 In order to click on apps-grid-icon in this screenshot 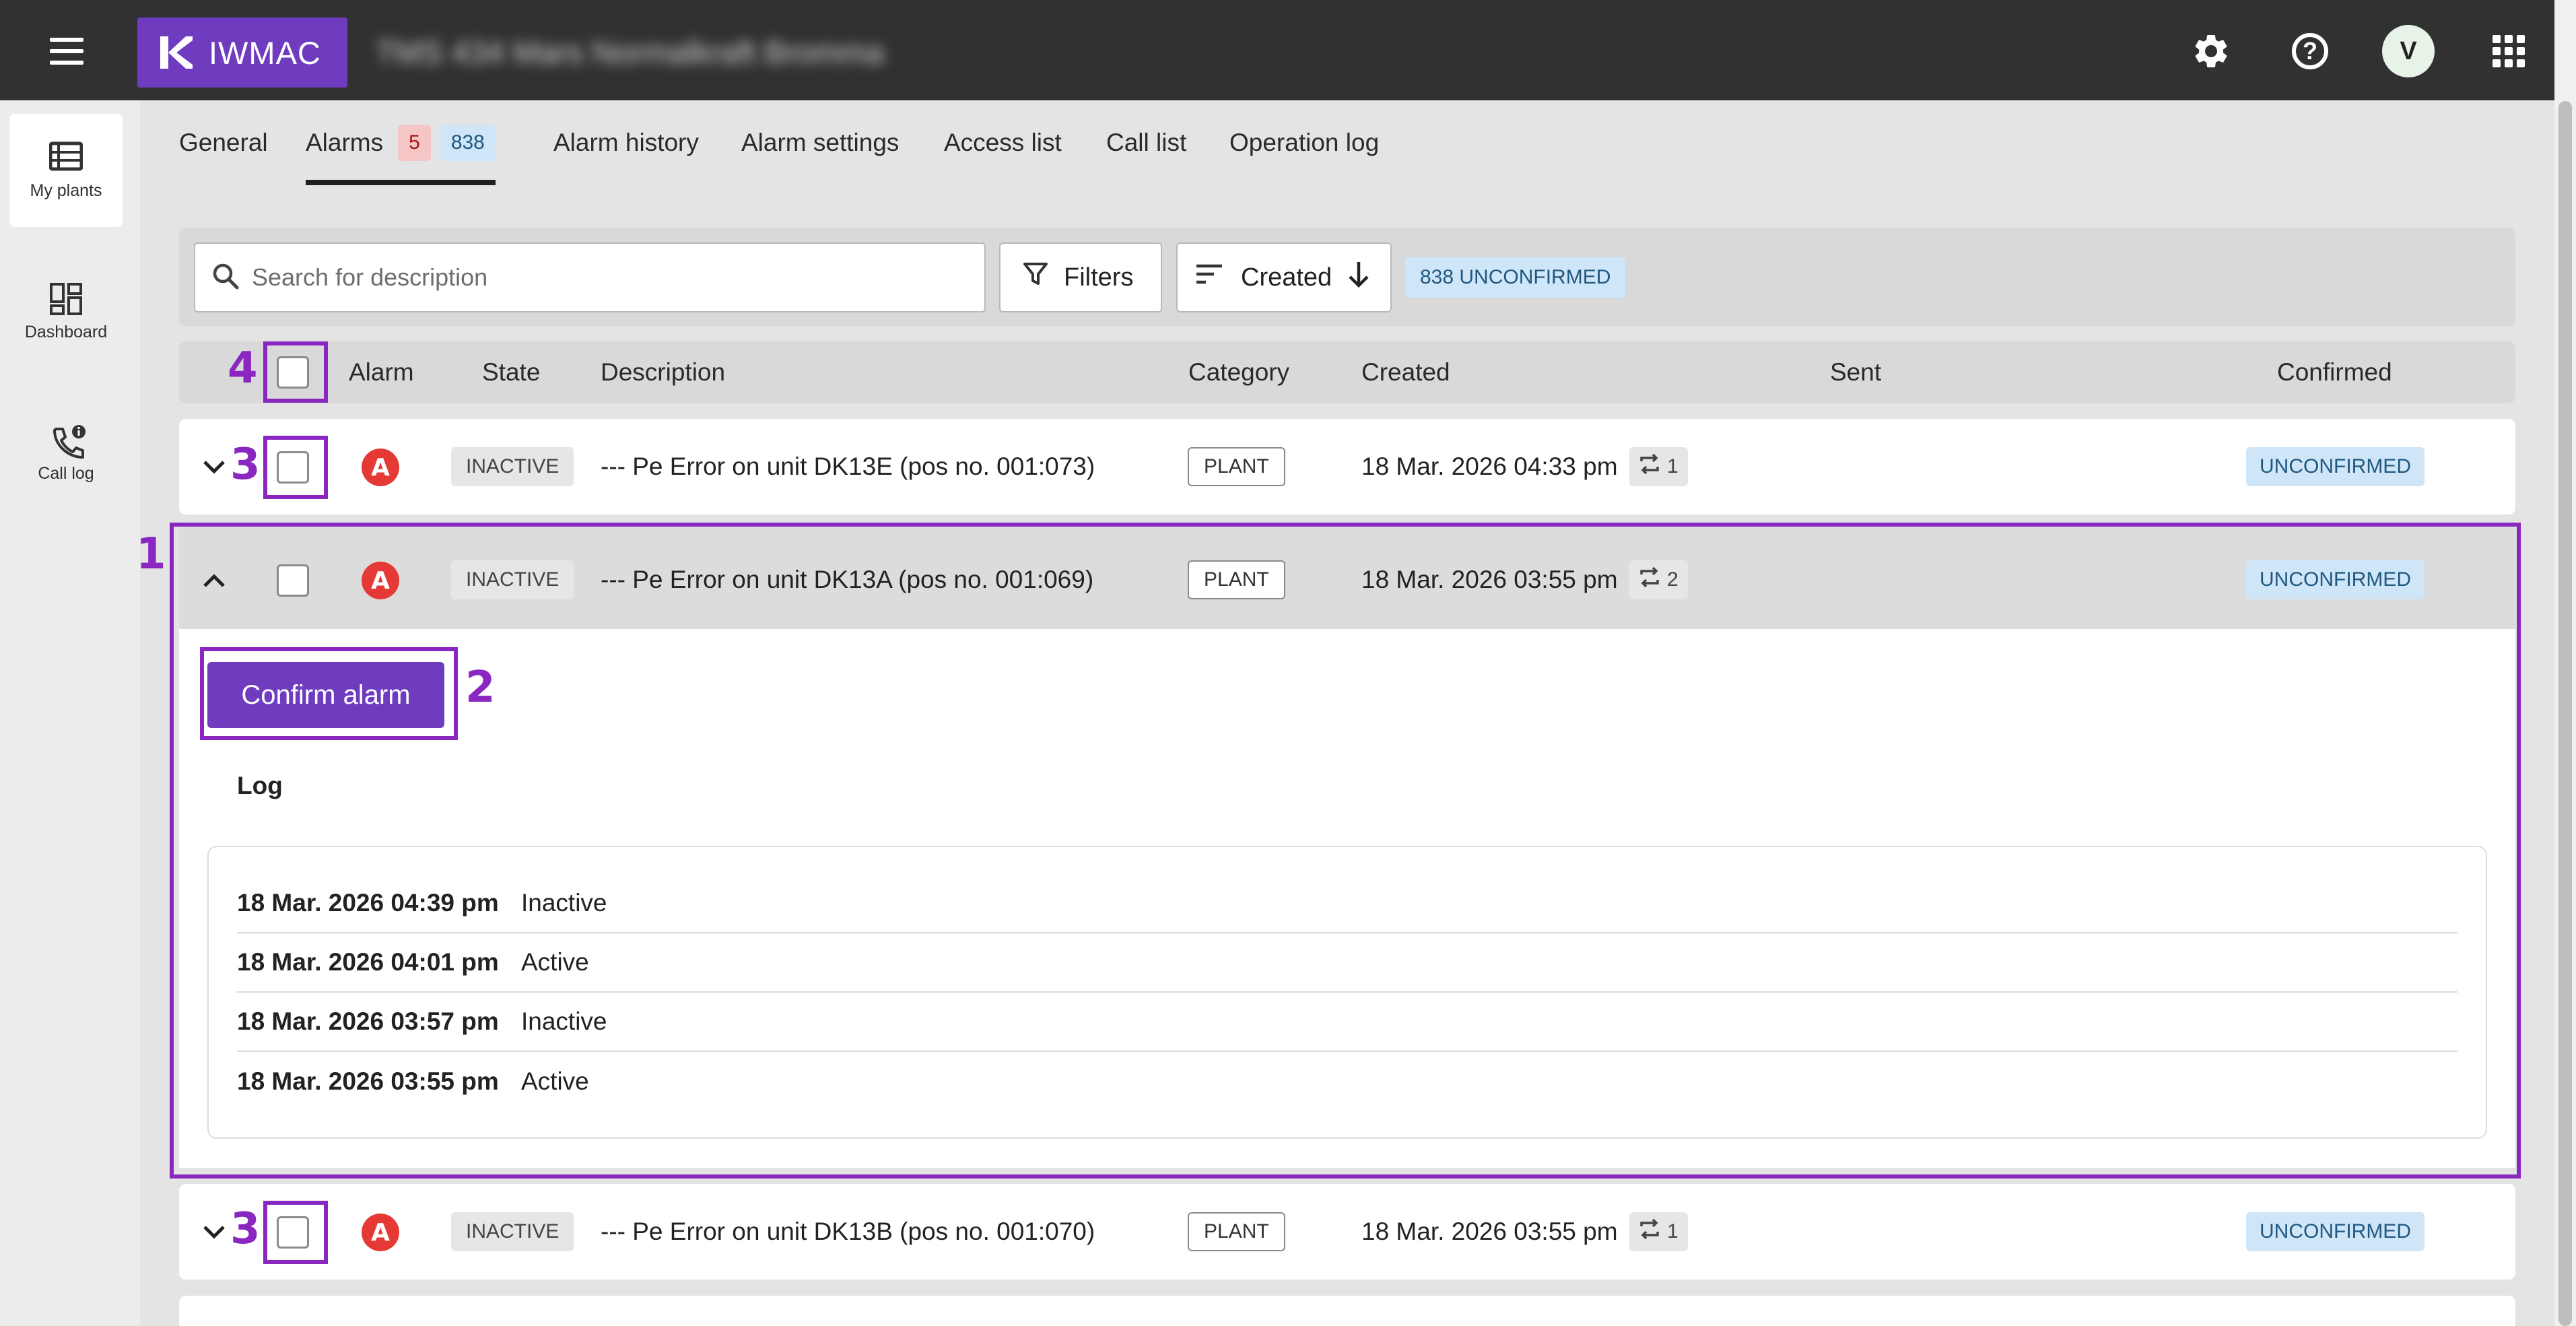, I will do `click(2508, 51)`.